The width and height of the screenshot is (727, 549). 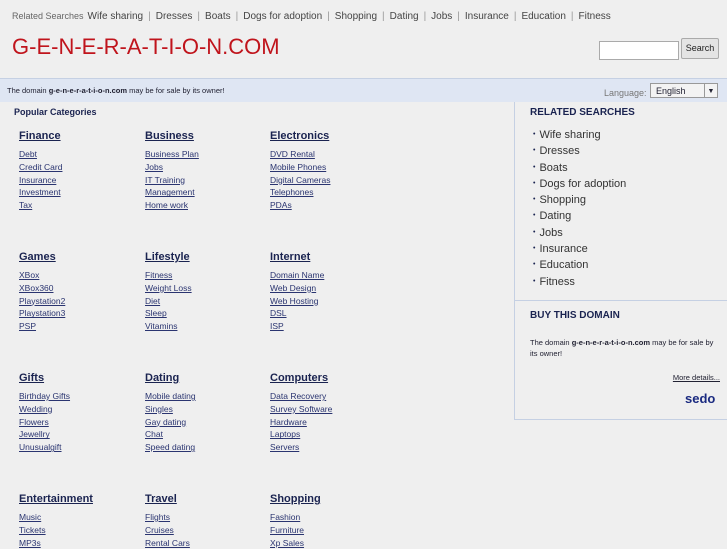 What do you see at coordinates (330, 167) in the screenshot?
I see `category-link: Mobile Phones` at bounding box center [330, 167].